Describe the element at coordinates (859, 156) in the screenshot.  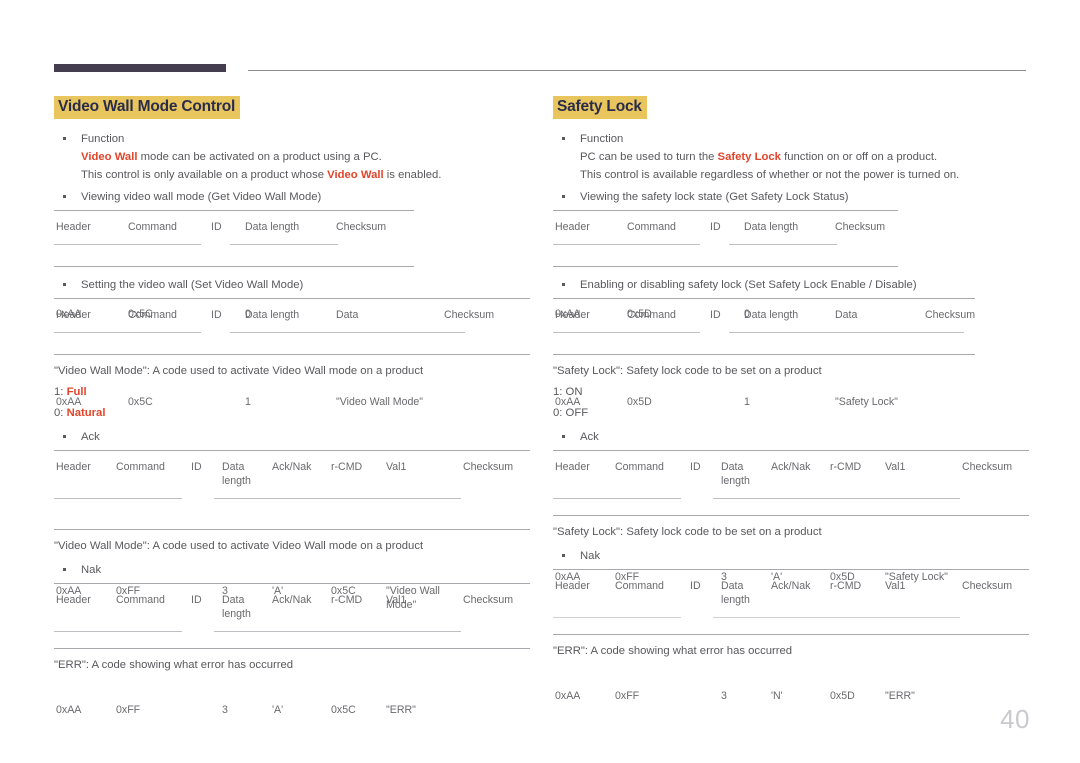
I see `function-line-1-post-right: function on or off on a product.` at that location.